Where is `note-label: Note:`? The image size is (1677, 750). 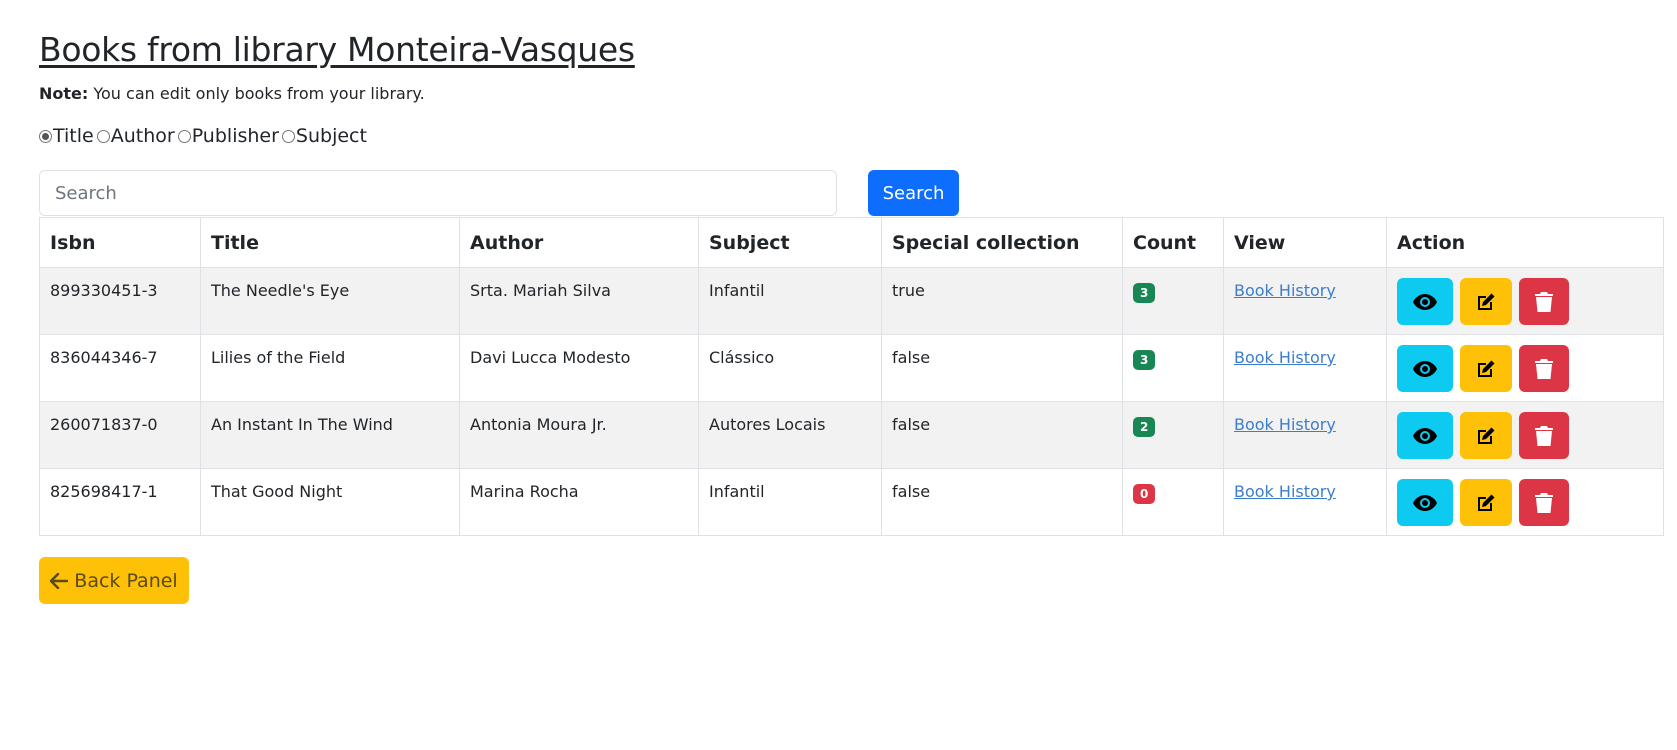
note-label: Note: is located at coordinates (64, 93).